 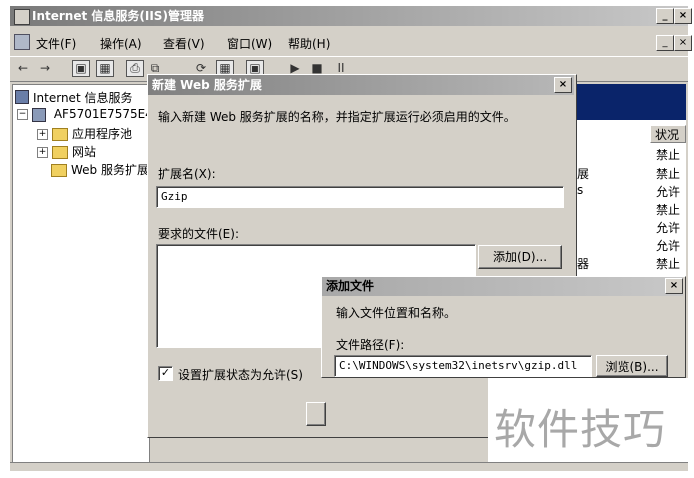 What do you see at coordinates (463, 366) in the screenshot?
I see `file-path-input: C:\WINDOWS\system32\inetsrv\gzip.dll` at bounding box center [463, 366].